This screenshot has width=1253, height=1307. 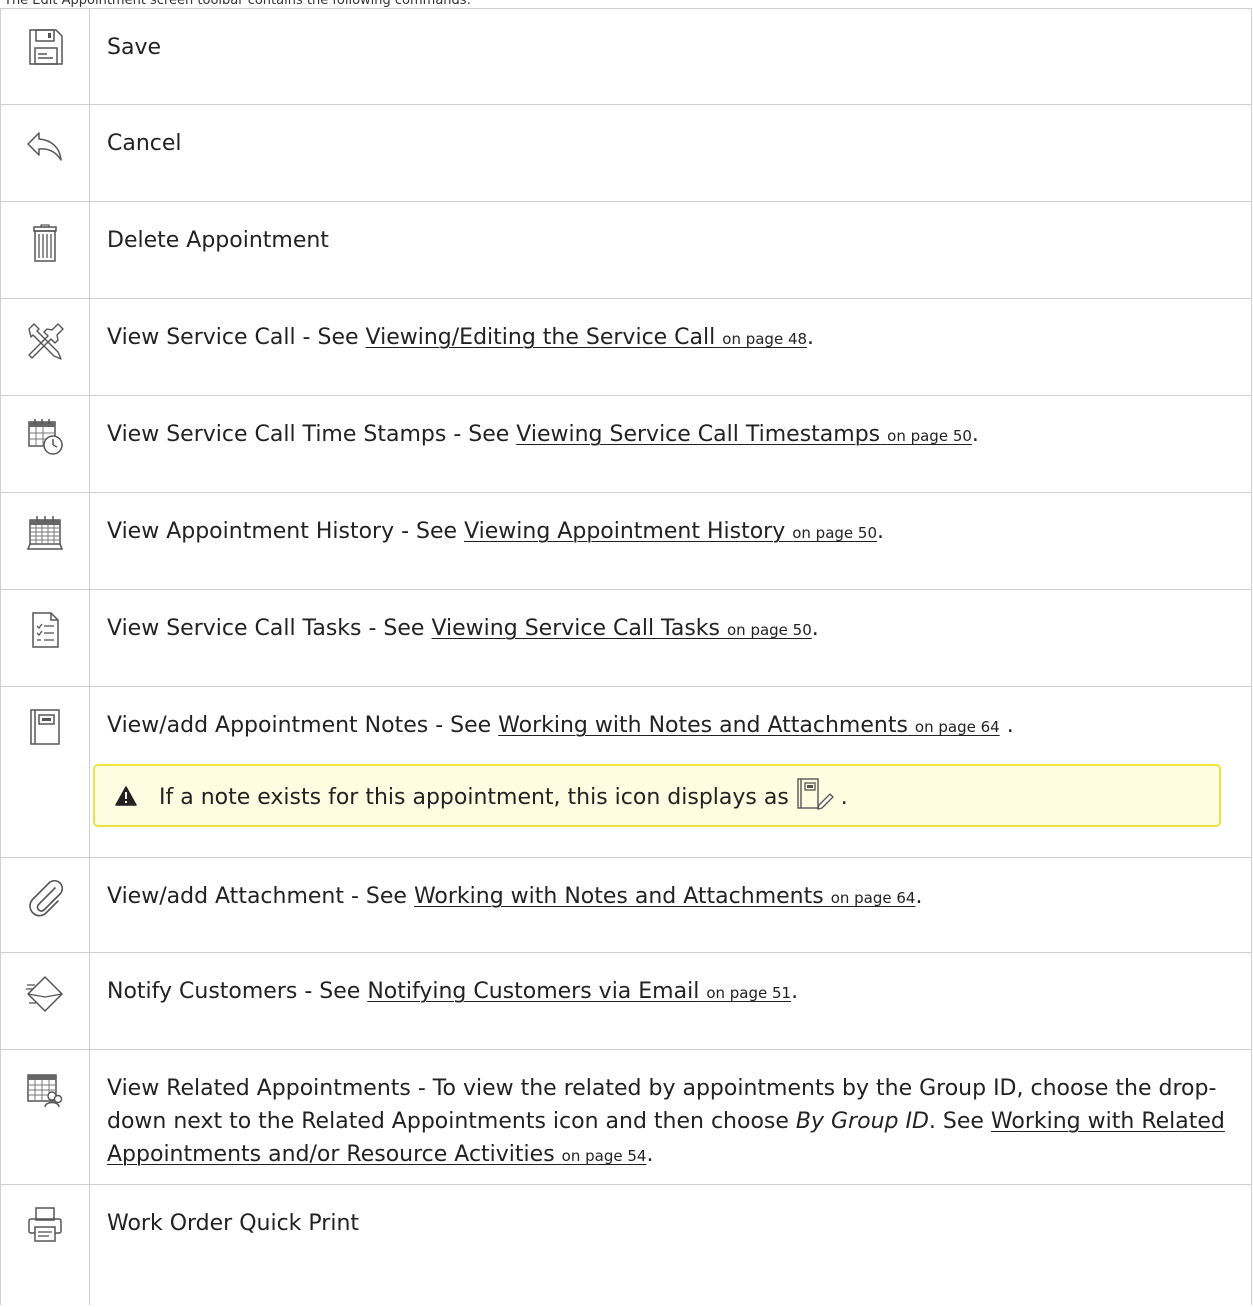 What do you see at coordinates (144, 143) in the screenshot?
I see `command-label: Cancel` at bounding box center [144, 143].